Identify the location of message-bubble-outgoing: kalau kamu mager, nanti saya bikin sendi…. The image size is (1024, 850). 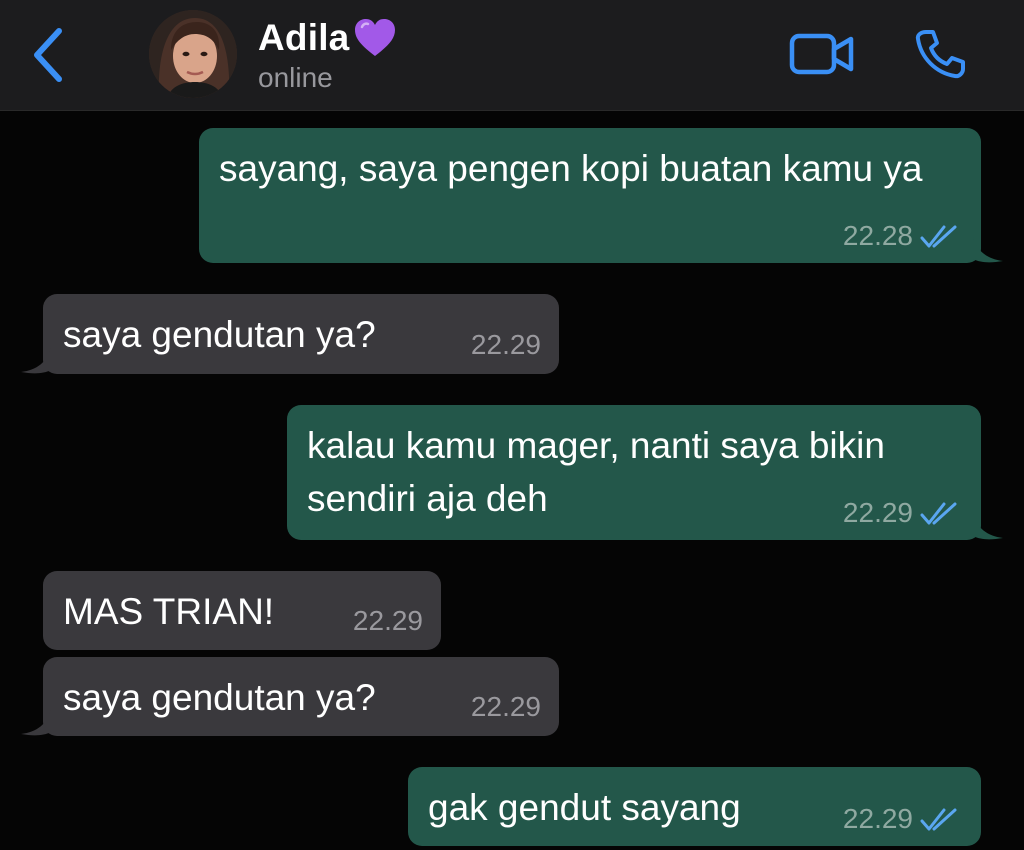
(645, 472).